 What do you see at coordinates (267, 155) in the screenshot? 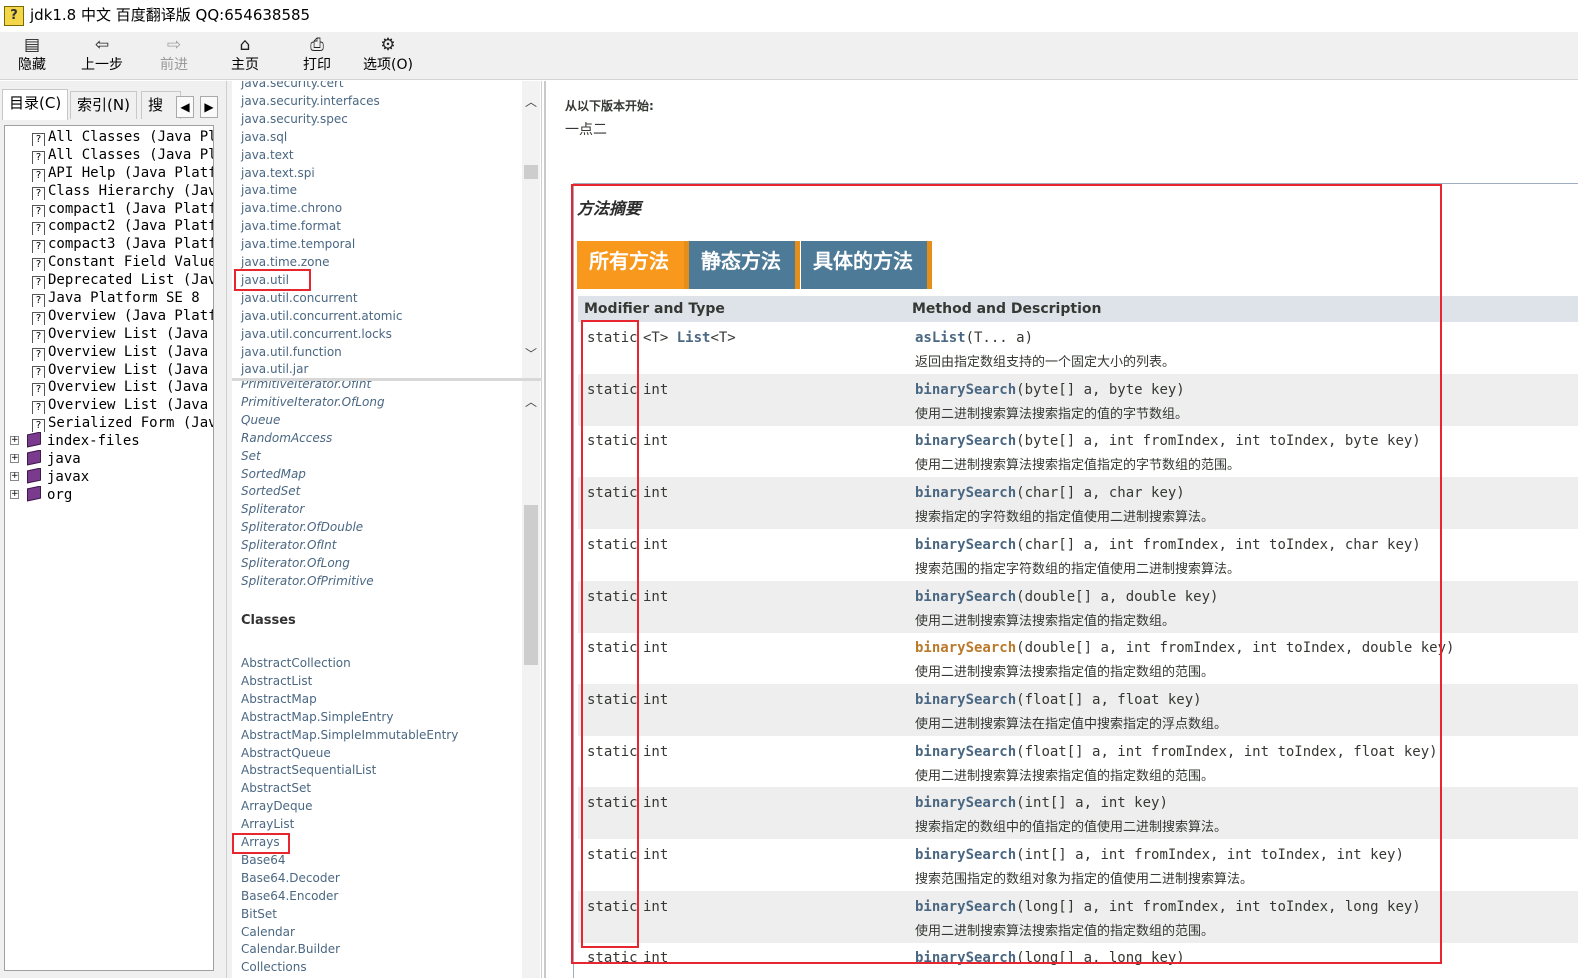
I see `package-link: java.text` at bounding box center [267, 155].